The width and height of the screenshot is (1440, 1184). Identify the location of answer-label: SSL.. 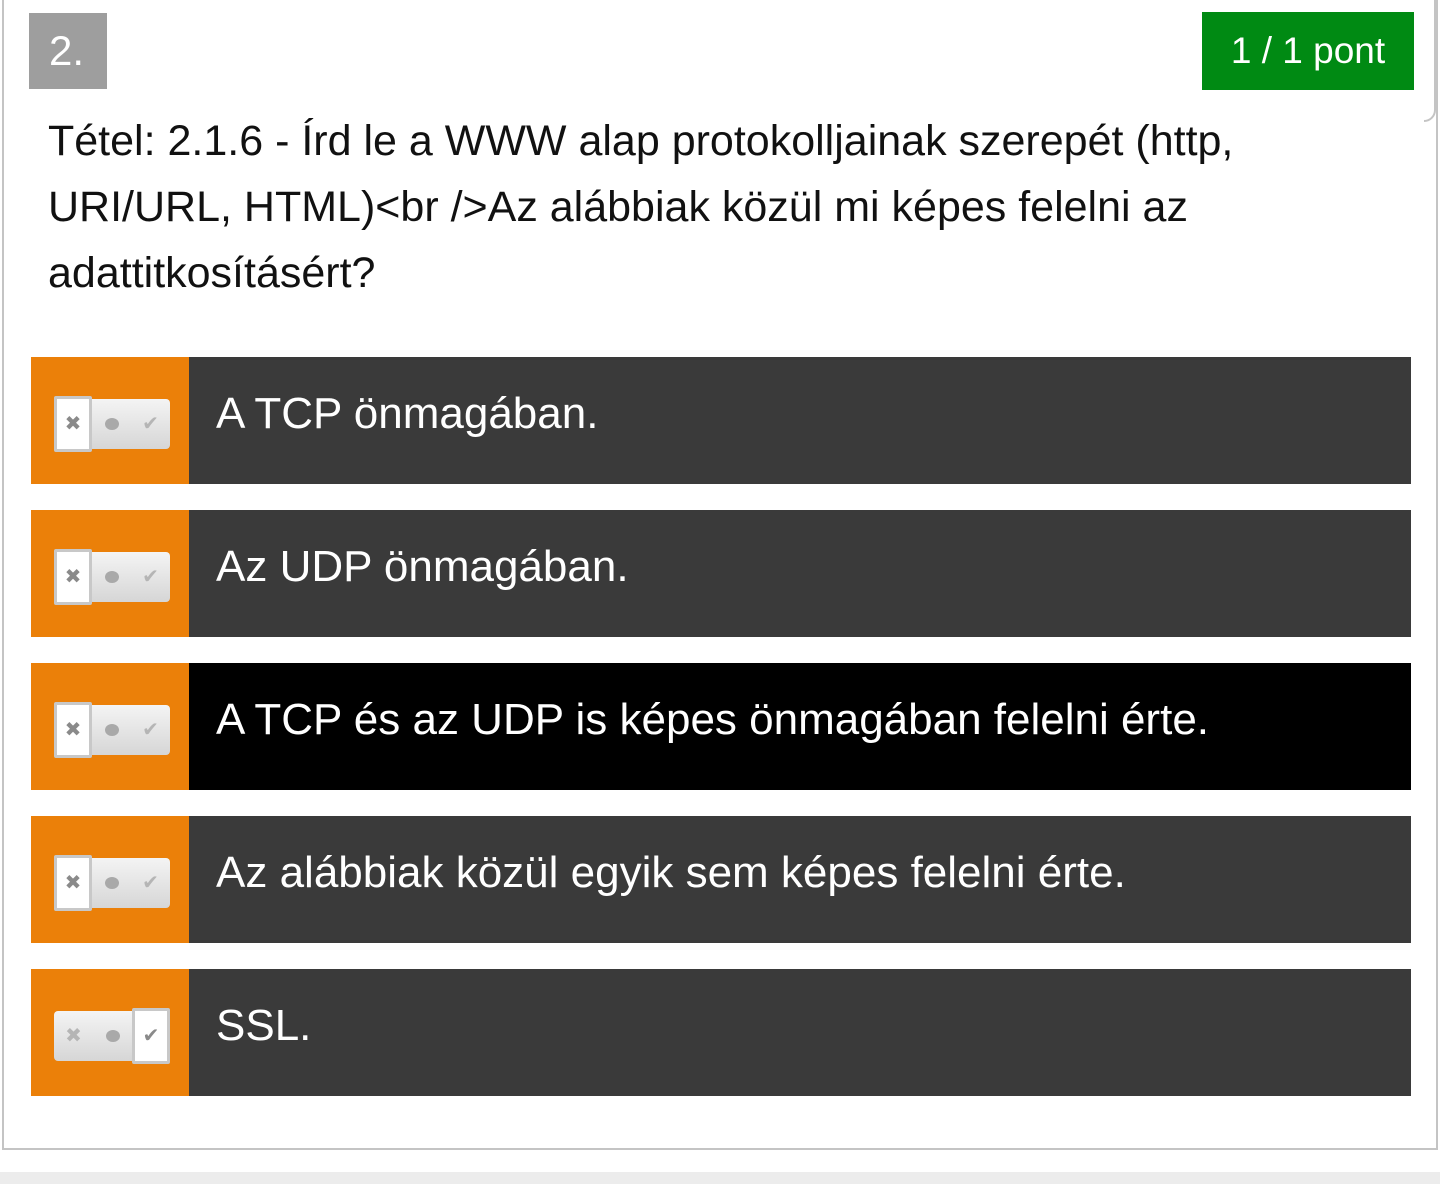
(800, 1032).